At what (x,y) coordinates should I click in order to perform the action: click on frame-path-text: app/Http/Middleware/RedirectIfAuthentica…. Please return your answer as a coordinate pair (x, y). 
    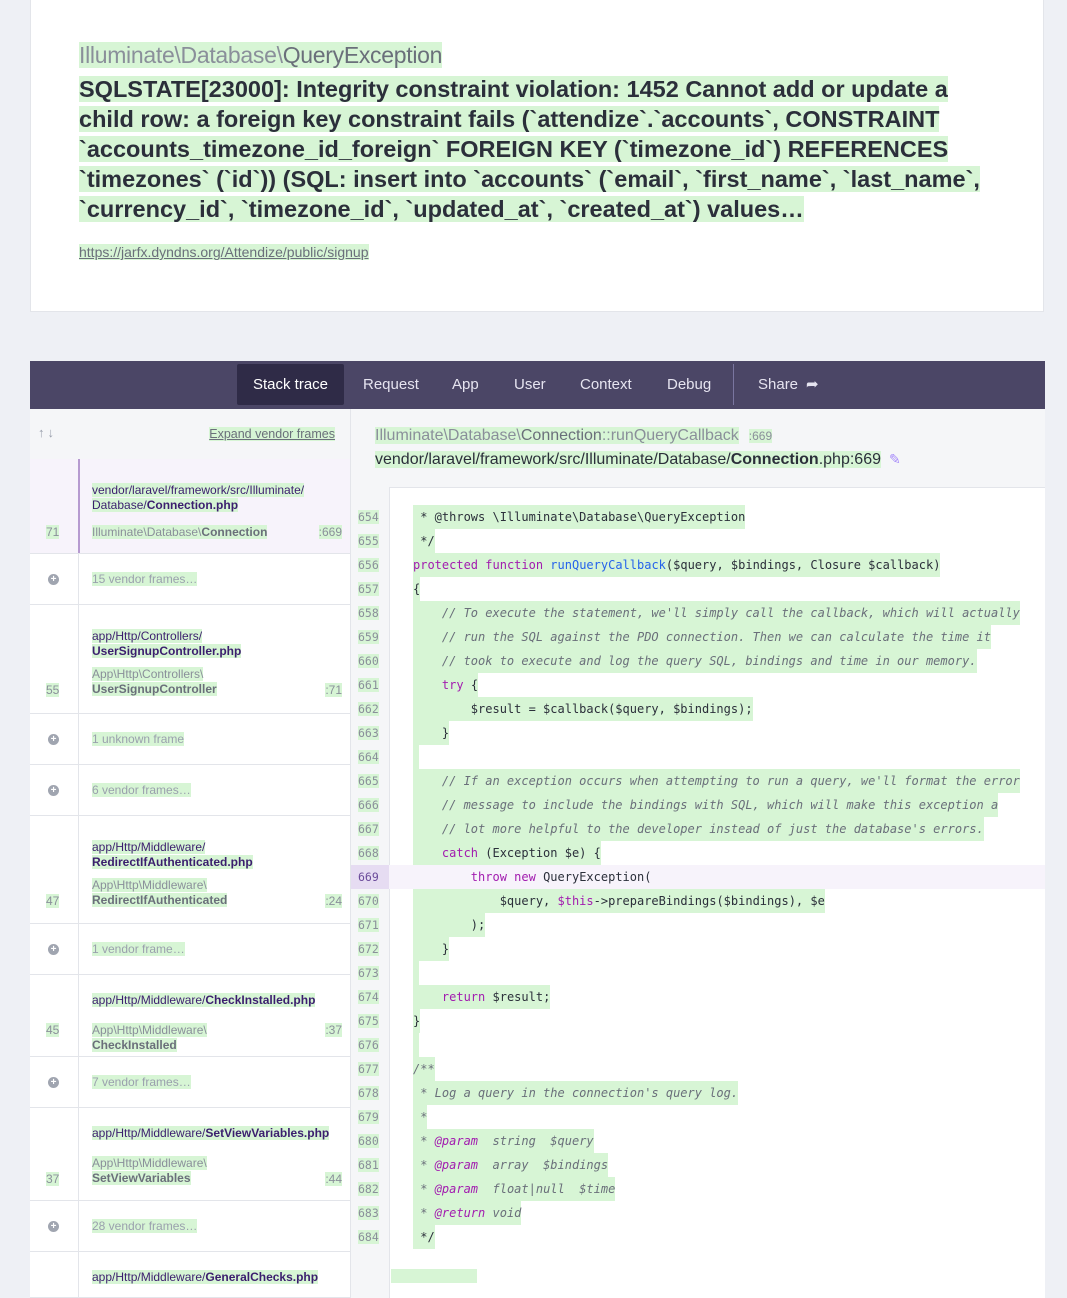
    Looking at the image, I should click on (172, 854).